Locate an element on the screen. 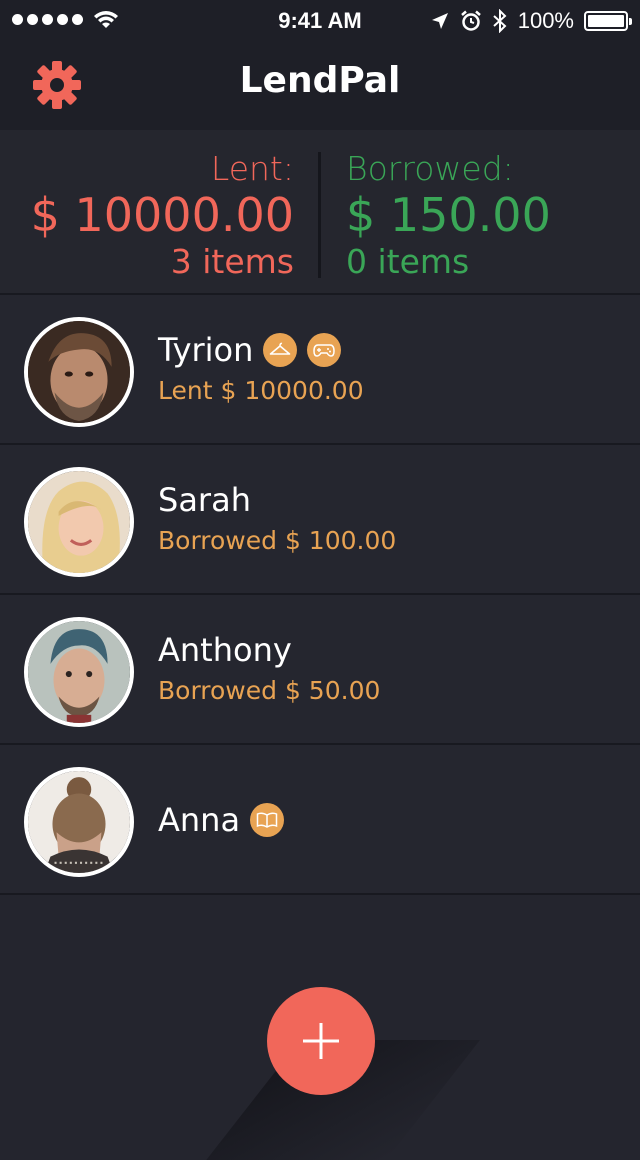 Image resolution: width=640 pixels, height=1160 pixels. app-title: LendPal is located at coordinates (320, 80).